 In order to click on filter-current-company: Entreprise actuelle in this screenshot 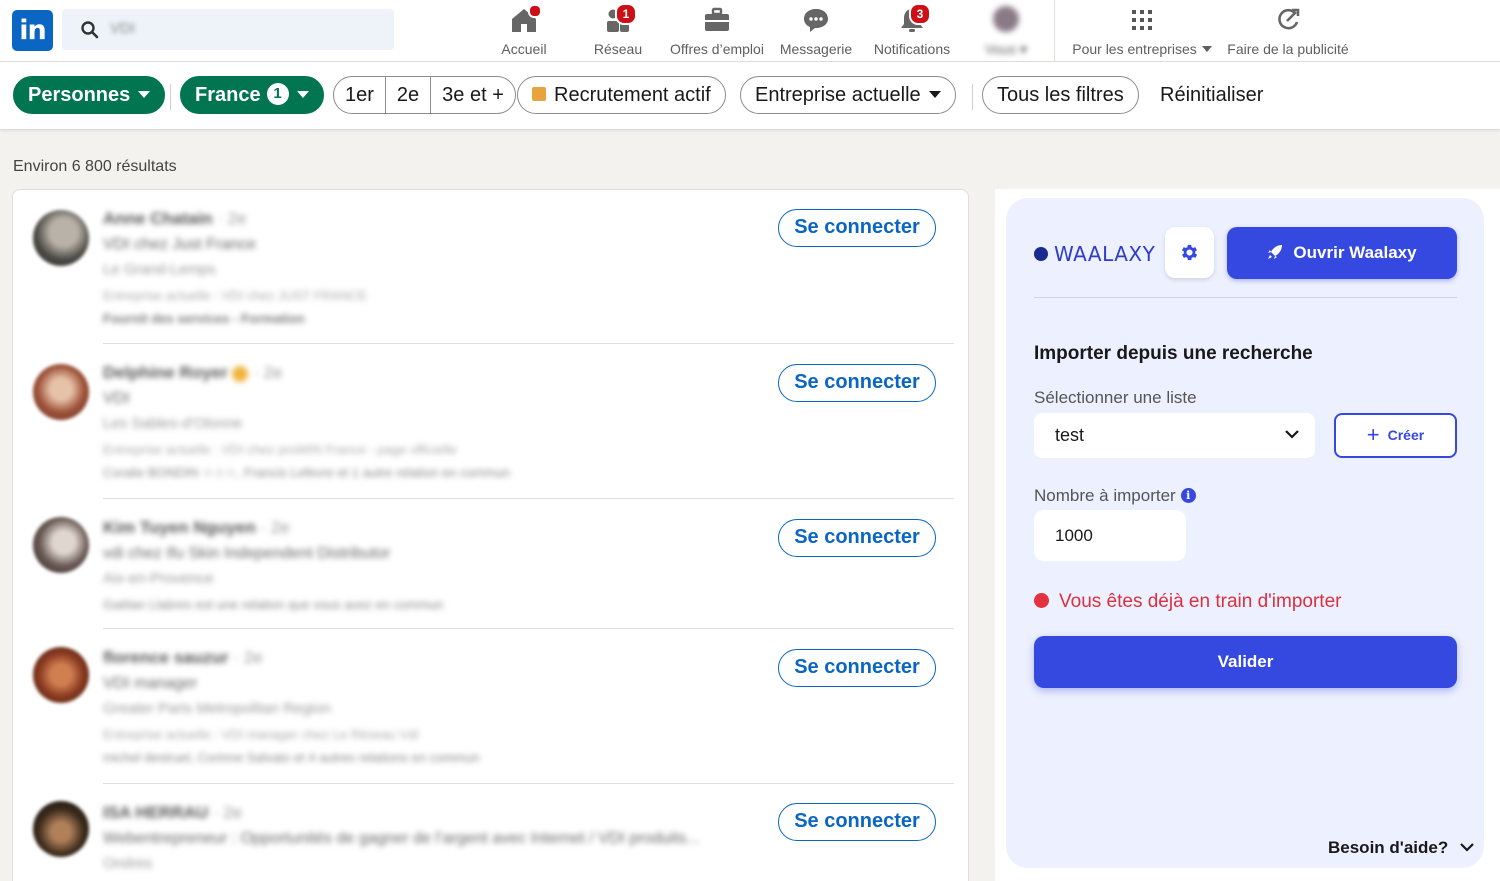, I will do `click(848, 95)`.